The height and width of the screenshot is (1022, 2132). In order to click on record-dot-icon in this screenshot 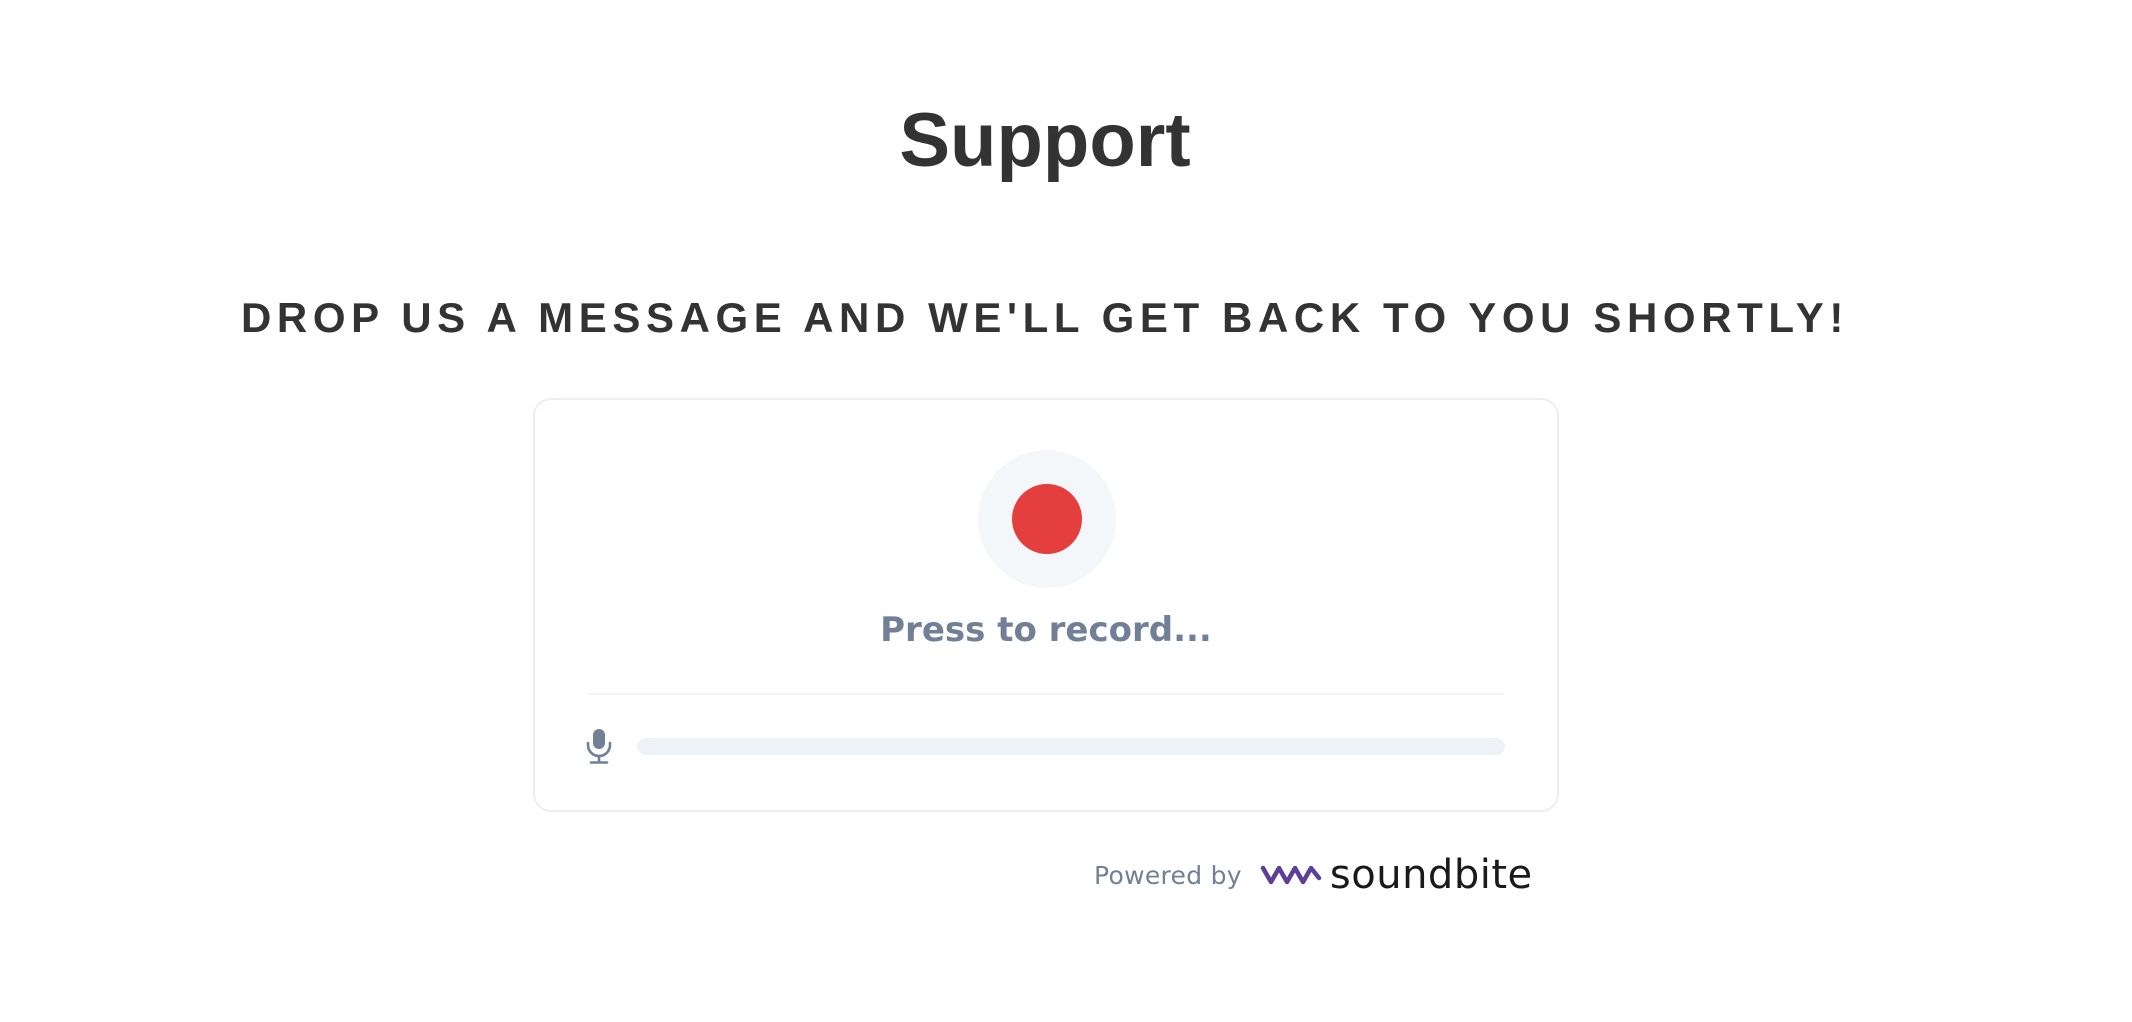, I will do `click(1047, 519)`.